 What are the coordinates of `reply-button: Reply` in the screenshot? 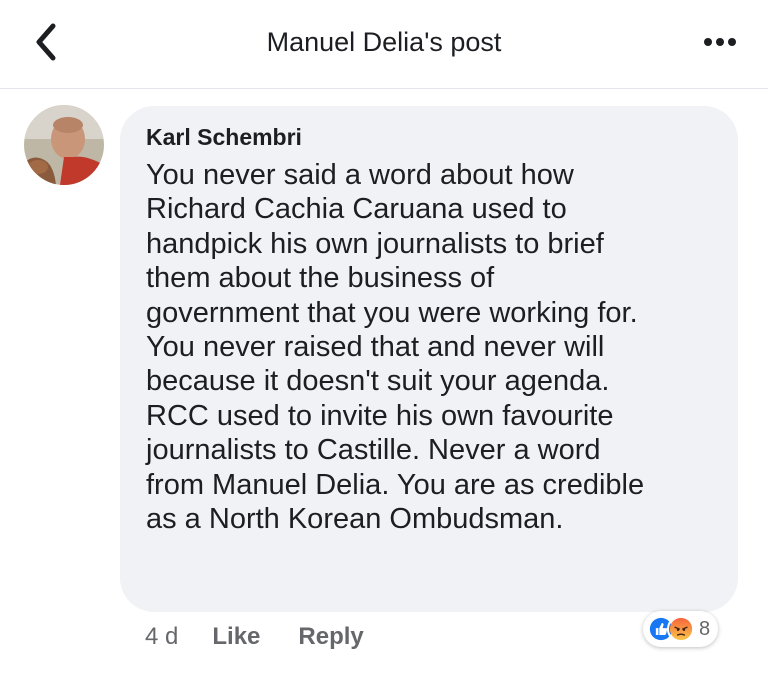 It's located at (330, 637).